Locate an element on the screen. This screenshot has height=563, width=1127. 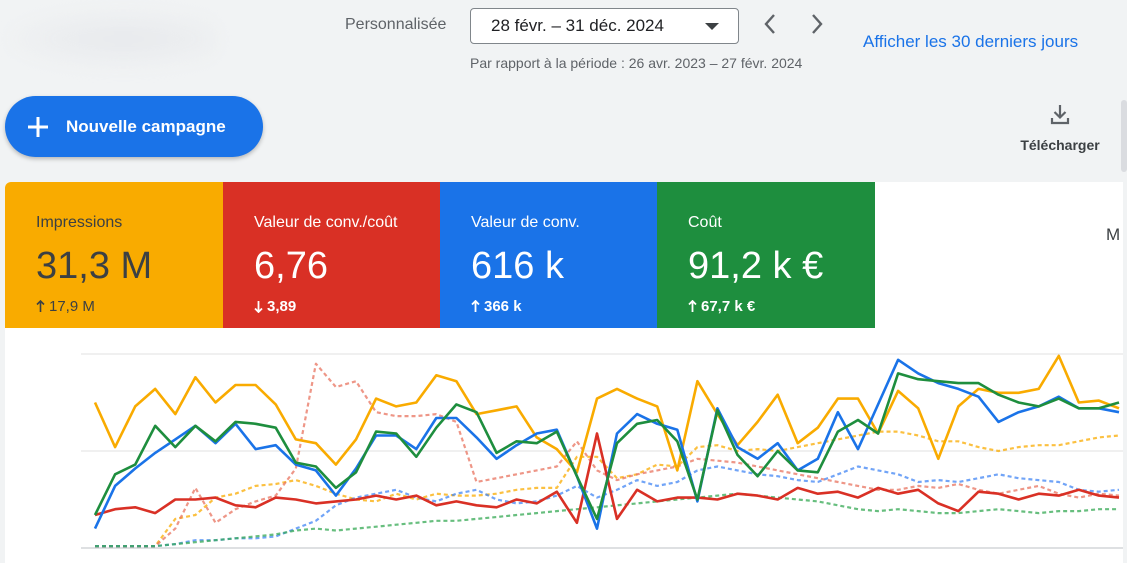
metric-value: 616 k is located at coordinates (517, 266).